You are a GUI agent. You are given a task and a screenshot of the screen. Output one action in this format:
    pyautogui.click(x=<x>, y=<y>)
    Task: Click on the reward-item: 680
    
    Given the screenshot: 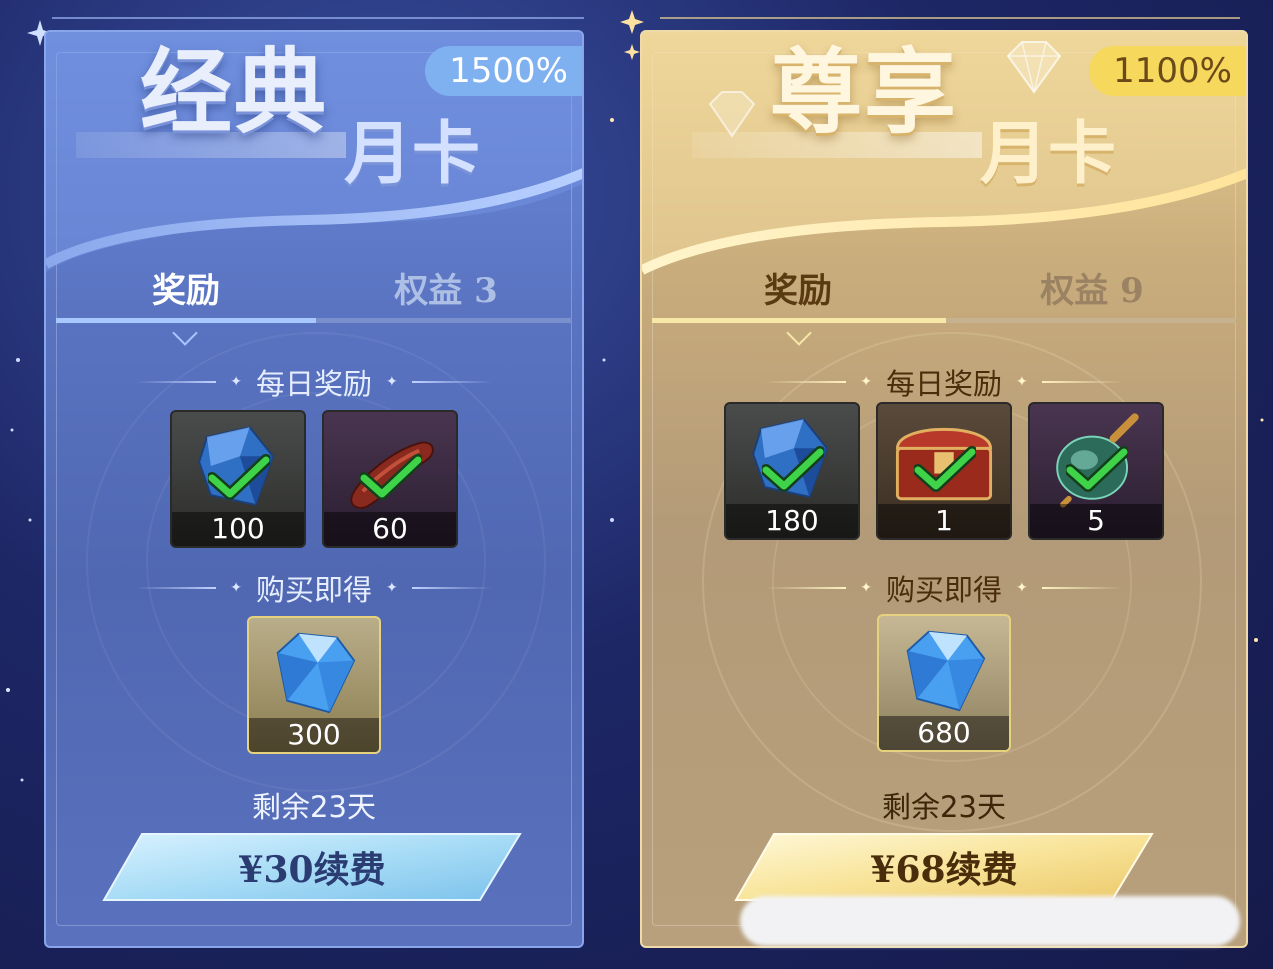 What is the action you would take?
    pyautogui.click(x=944, y=683)
    